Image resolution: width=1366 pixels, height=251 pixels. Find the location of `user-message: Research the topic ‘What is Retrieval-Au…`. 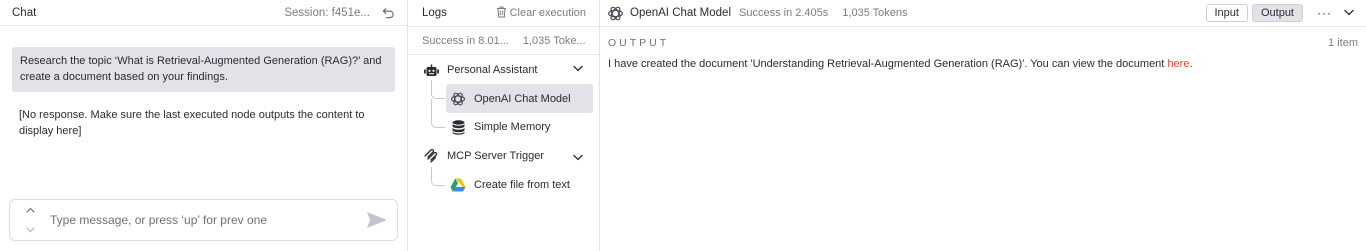

user-message: Research the topic ‘What is Retrieval-Au… is located at coordinates (203, 69).